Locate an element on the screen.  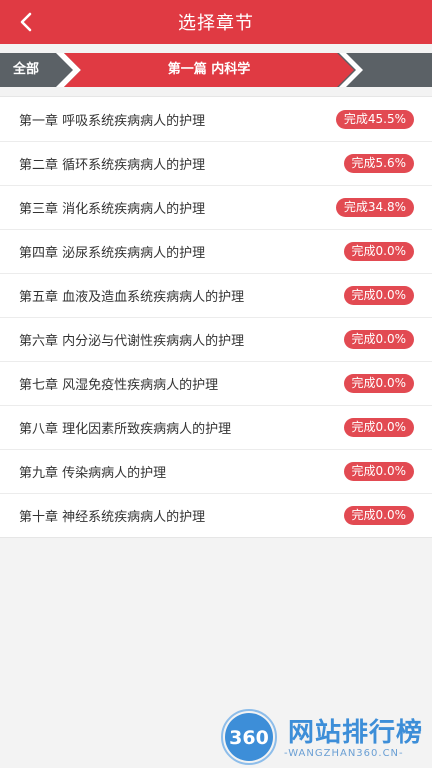
watermark-subtitle: -WANGZHAN360.CN- is located at coordinates (344, 753).